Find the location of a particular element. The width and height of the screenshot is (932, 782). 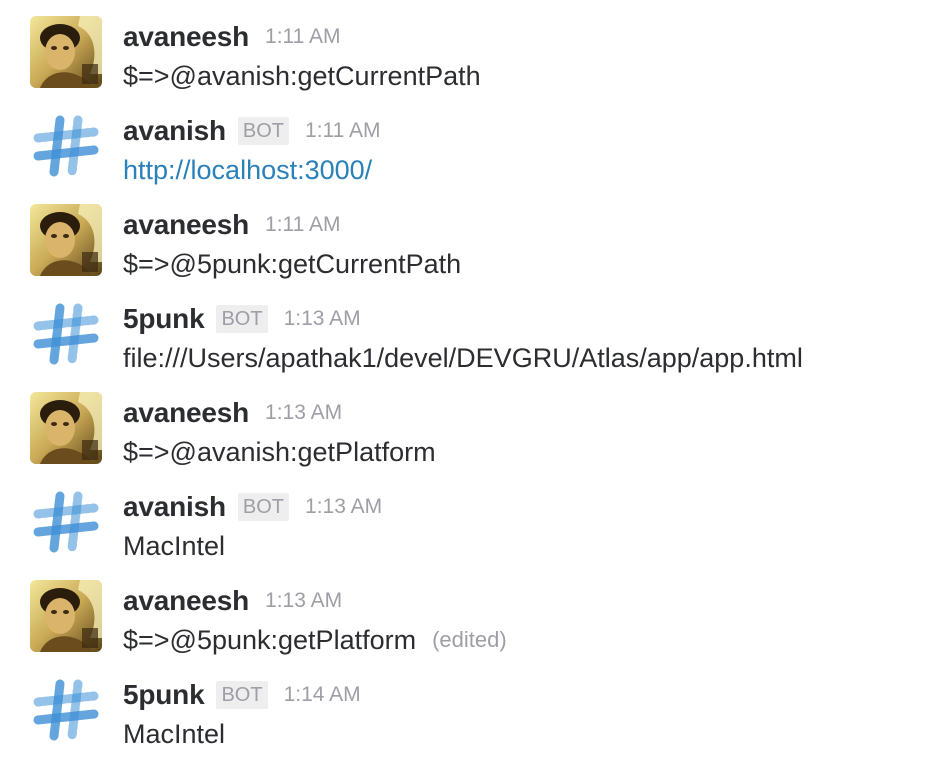

message-link: http://localhost:3000/ is located at coordinates (247, 170).